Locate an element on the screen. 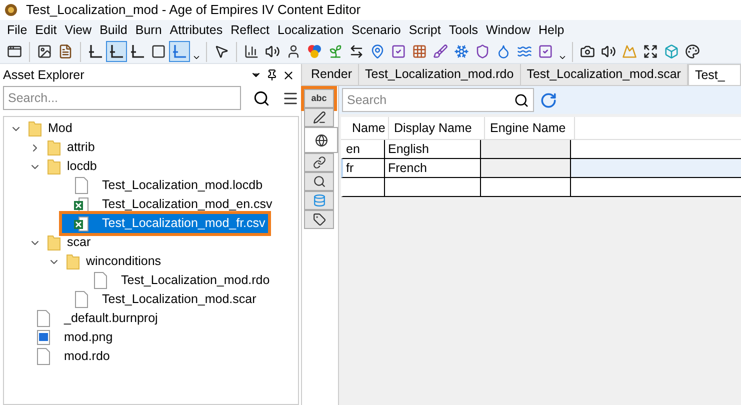 This screenshot has height=405, width=741. menu-item: Tools is located at coordinates (463, 30).